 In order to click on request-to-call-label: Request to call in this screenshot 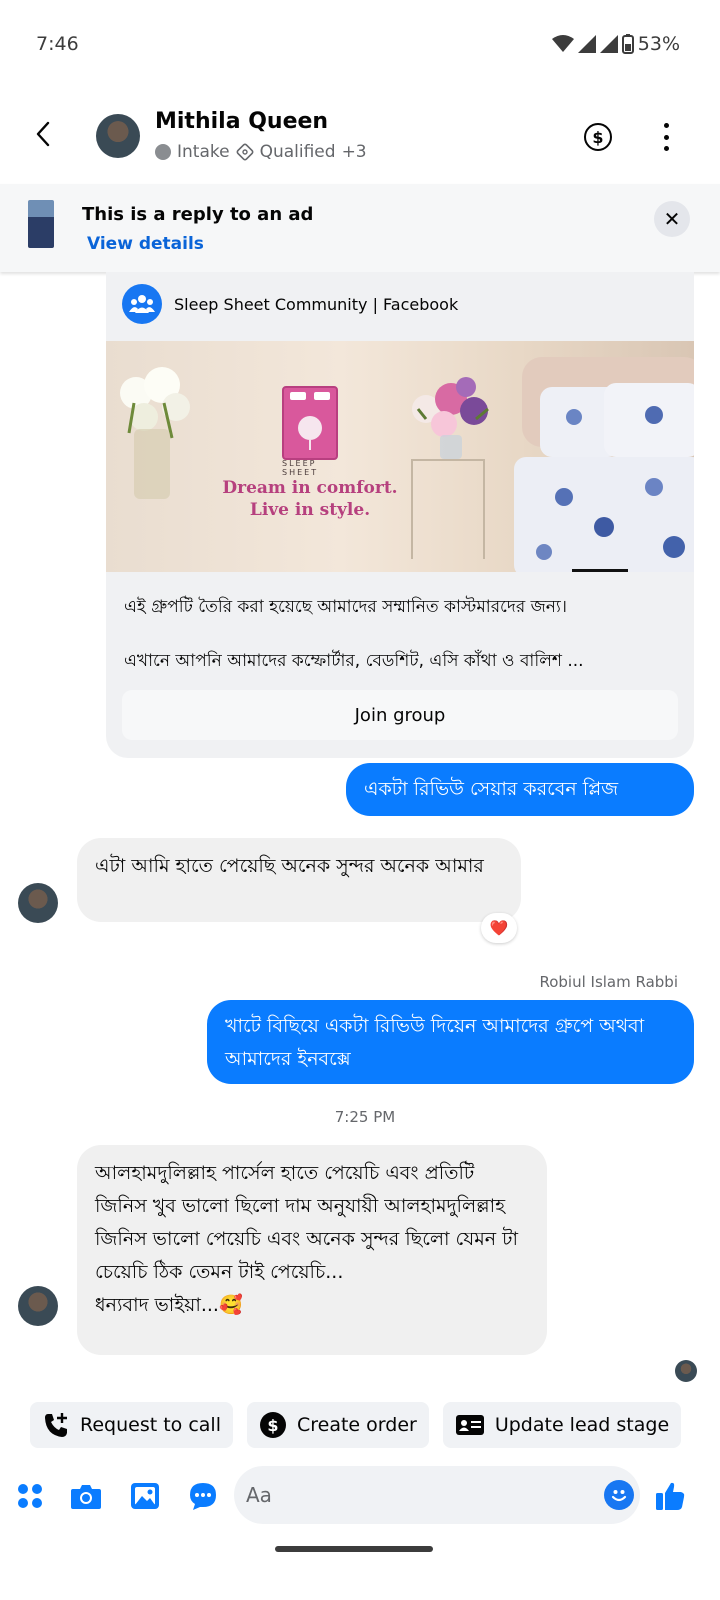, I will do `click(150, 1425)`.